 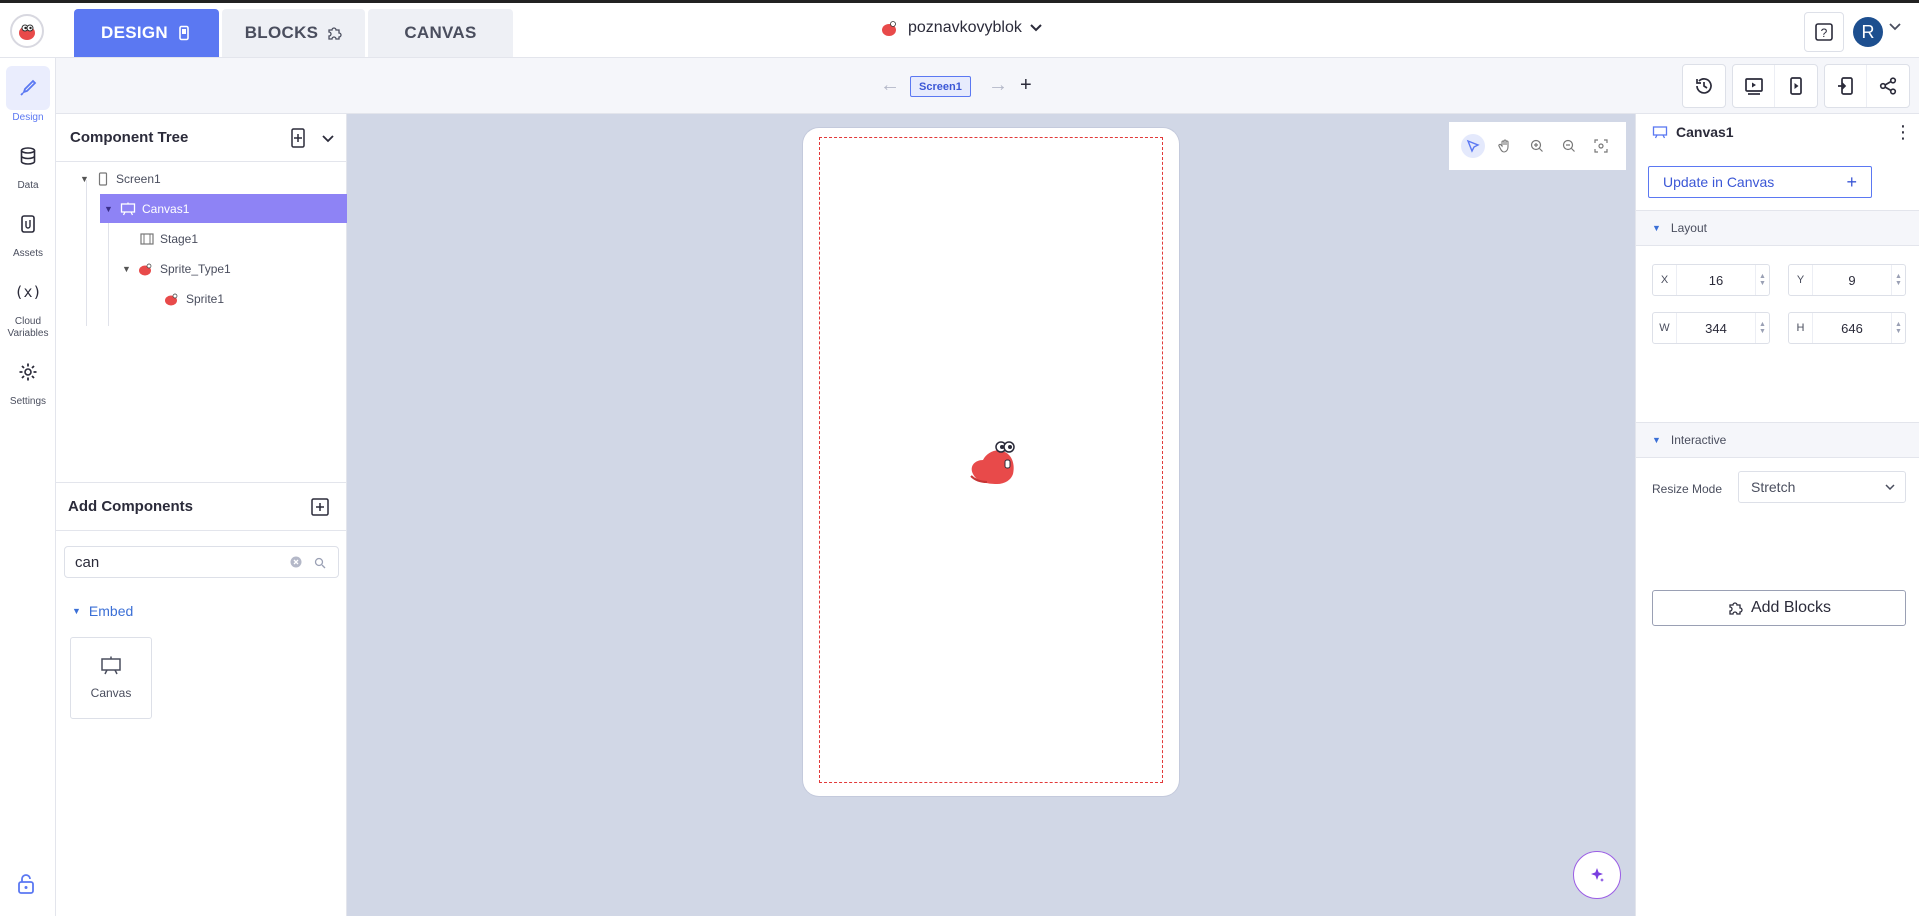 I want to click on history-button, so click(x=1704, y=86).